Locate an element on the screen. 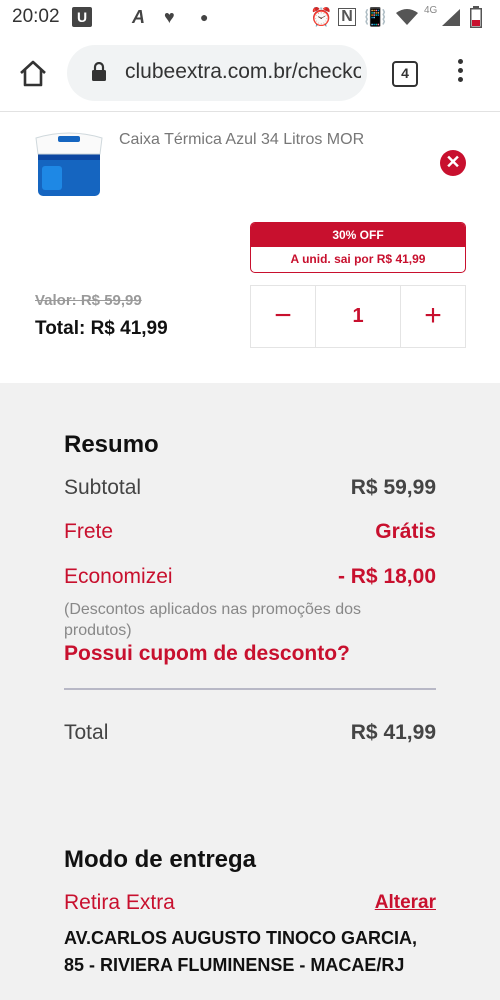  total-value: R$ 41,99 is located at coordinates (393, 732).